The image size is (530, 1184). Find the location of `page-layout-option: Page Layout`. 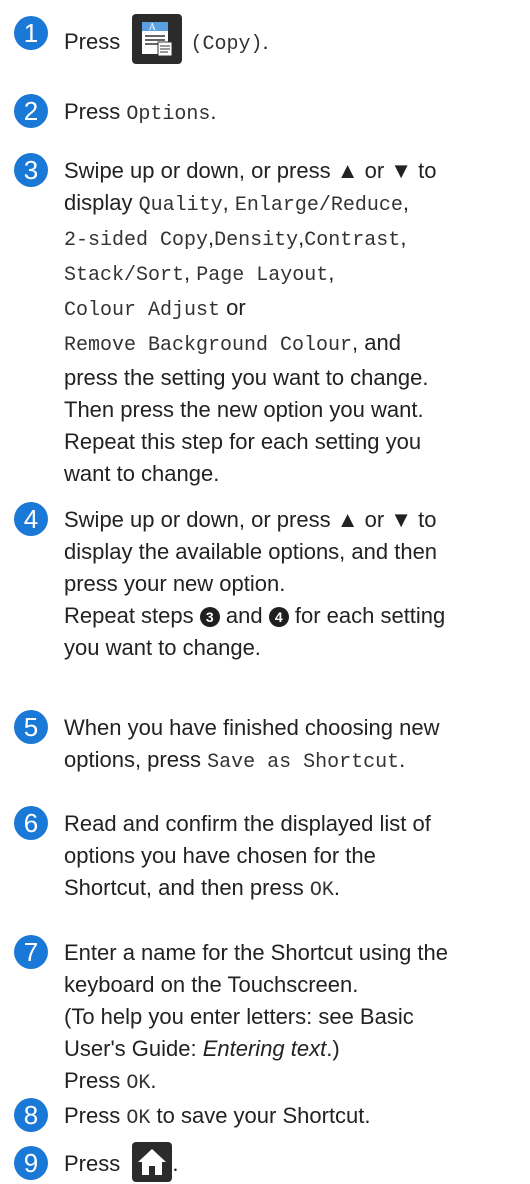

page-layout-option: Page Layout is located at coordinates (262, 275).